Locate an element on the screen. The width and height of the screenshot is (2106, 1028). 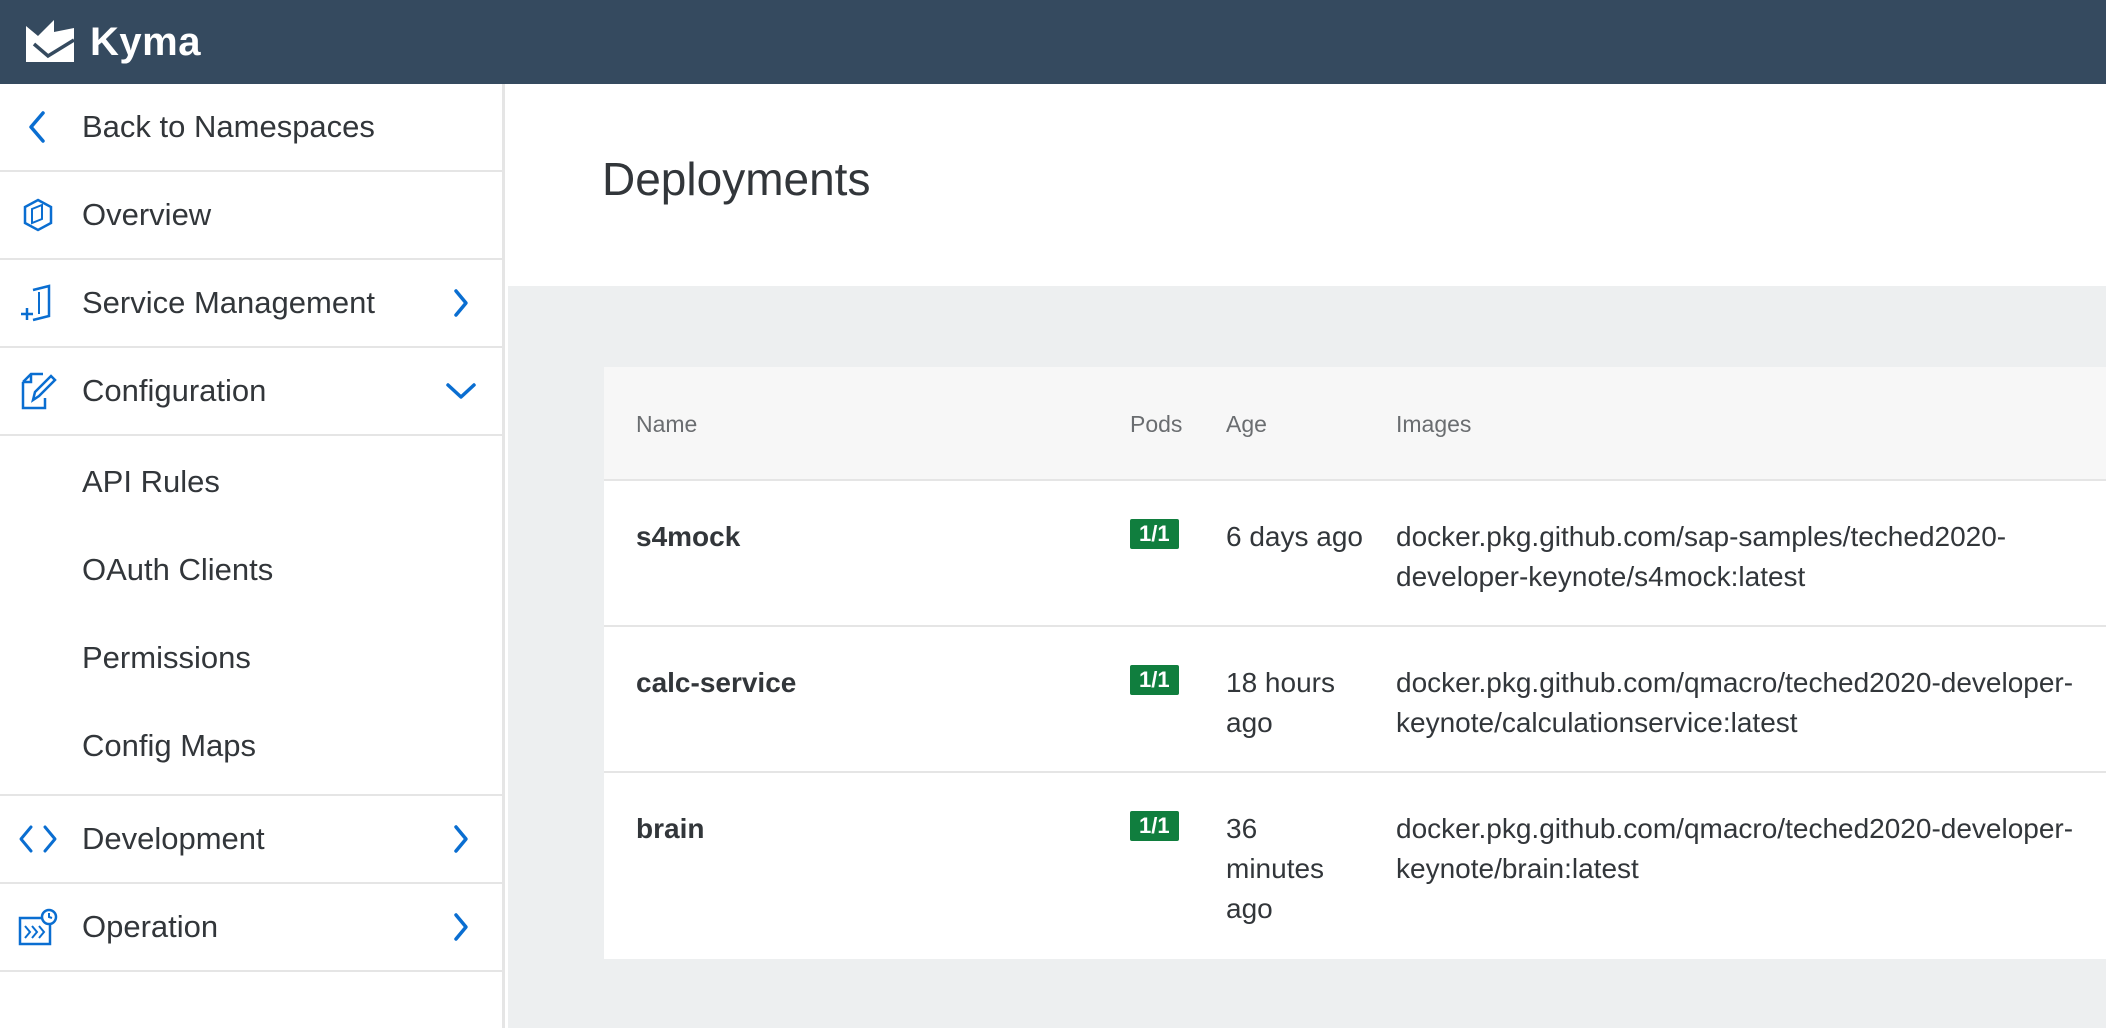
page-header: Deployments is located at coordinates (1307, 185).